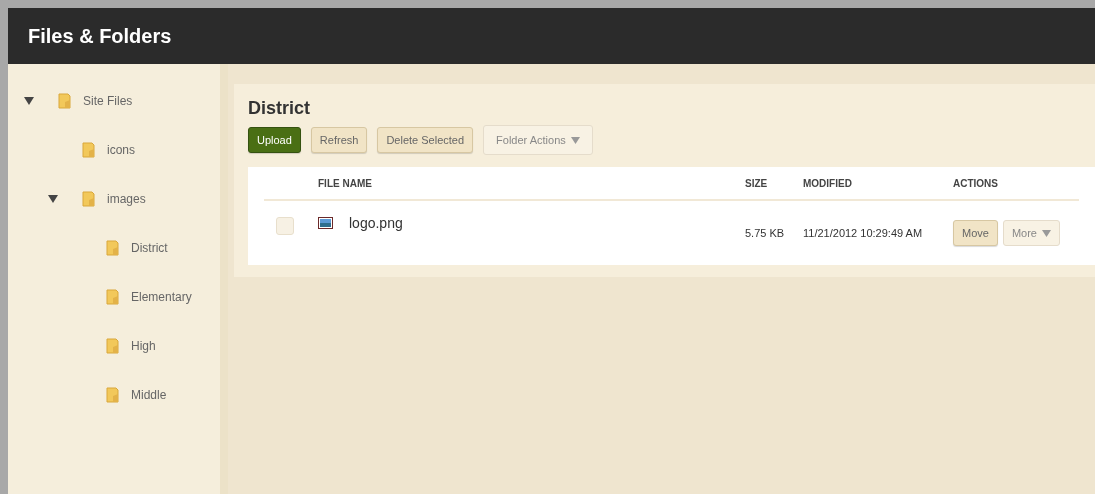 The width and height of the screenshot is (1095, 494). I want to click on column-header: ACTIONS, so click(976, 183).